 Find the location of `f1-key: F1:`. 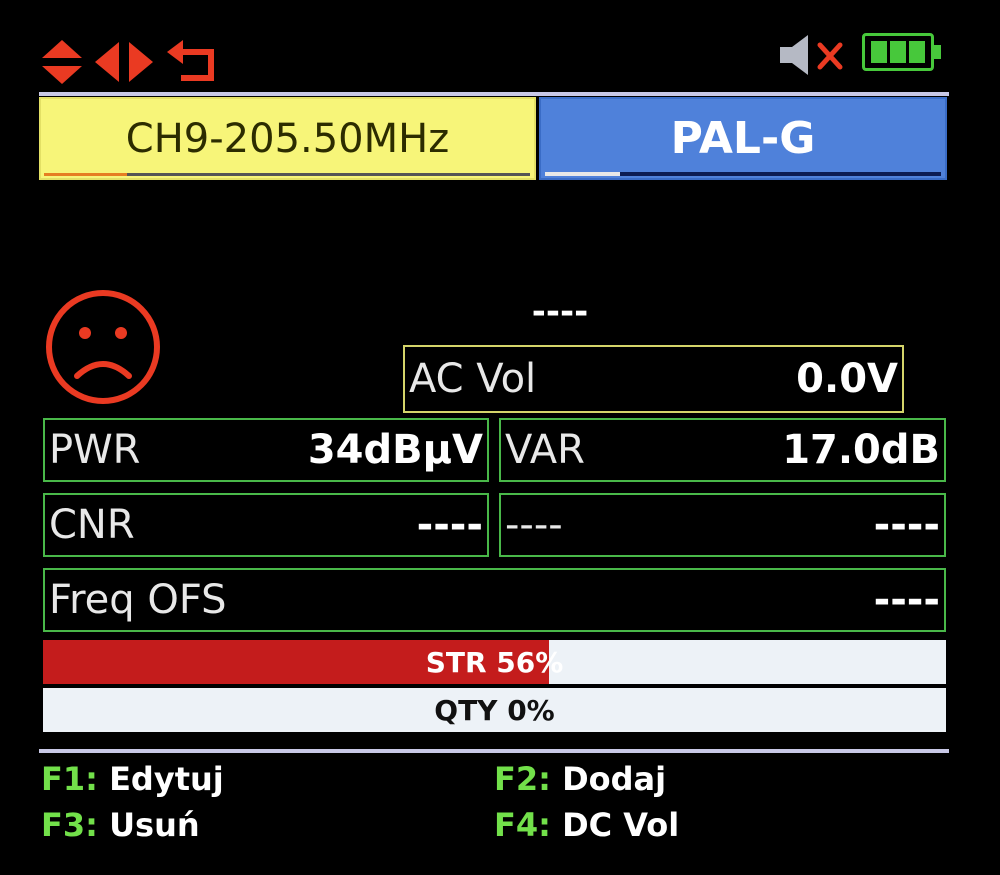

f1-key: F1: is located at coordinates (69, 779).